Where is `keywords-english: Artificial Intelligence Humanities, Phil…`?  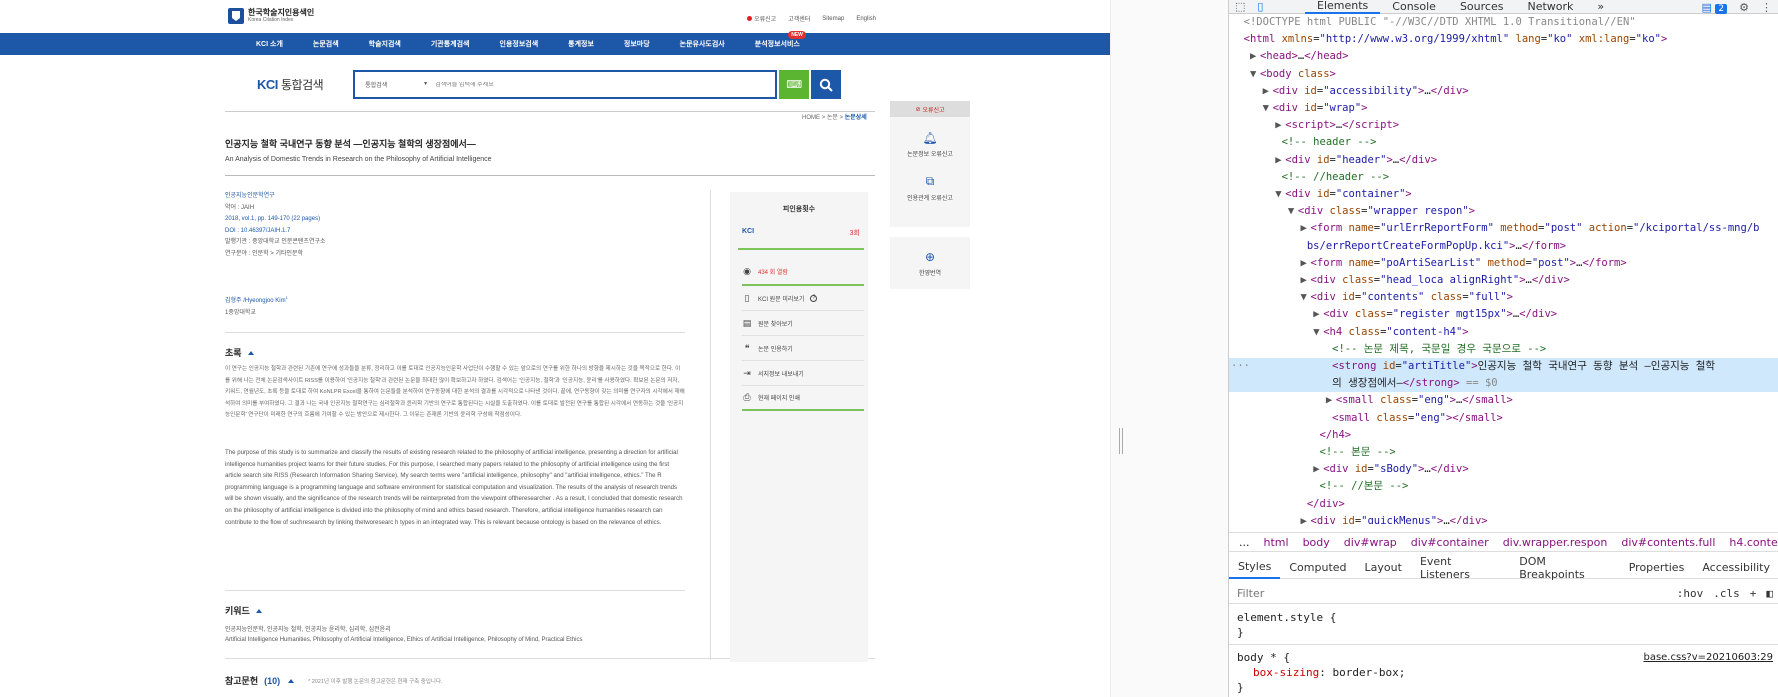
keywords-english: Artificial Intelligence Humanities, Phil… is located at coordinates (404, 640).